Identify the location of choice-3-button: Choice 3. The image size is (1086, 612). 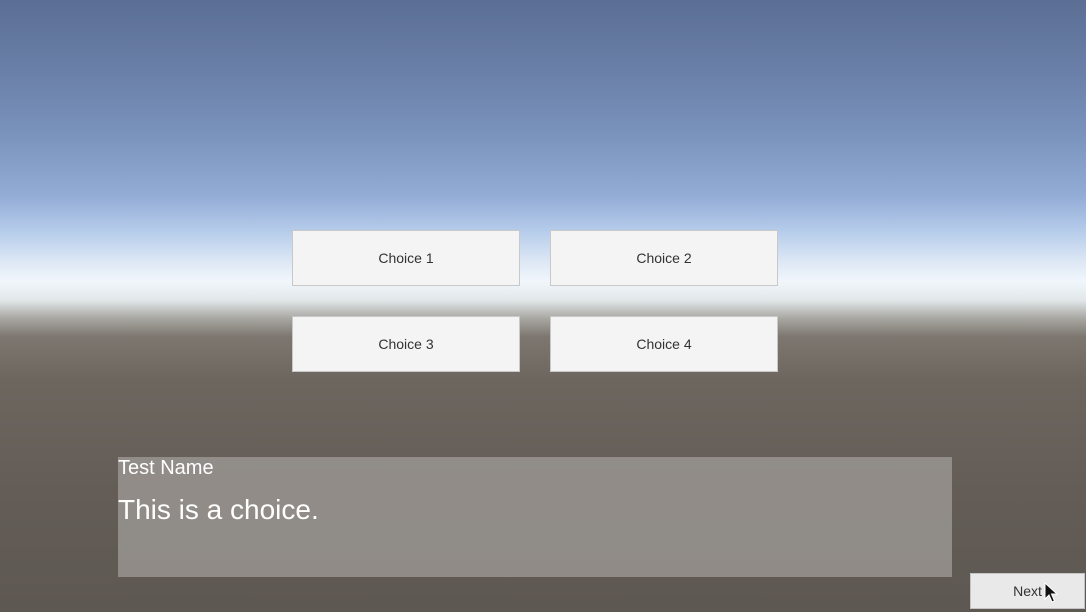
(406, 344).